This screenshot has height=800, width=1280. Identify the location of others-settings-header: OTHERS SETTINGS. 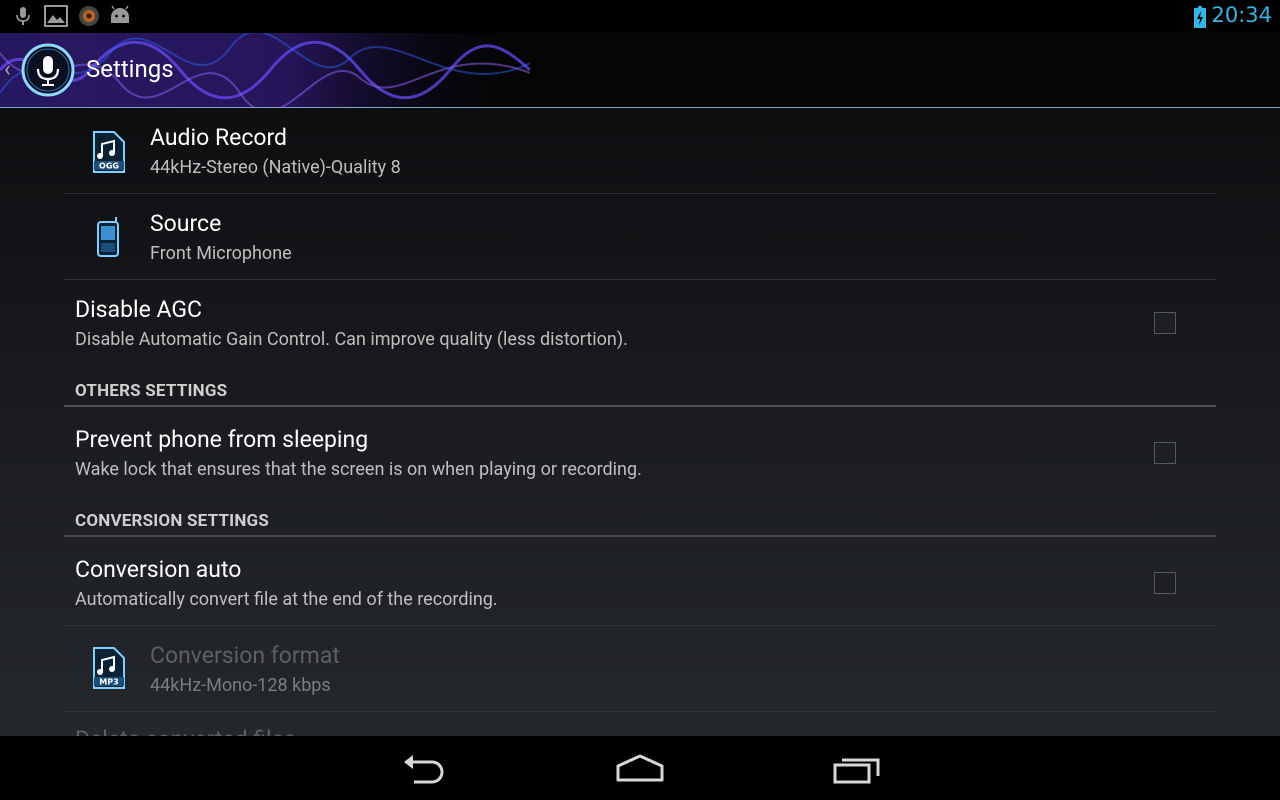
(640, 391).